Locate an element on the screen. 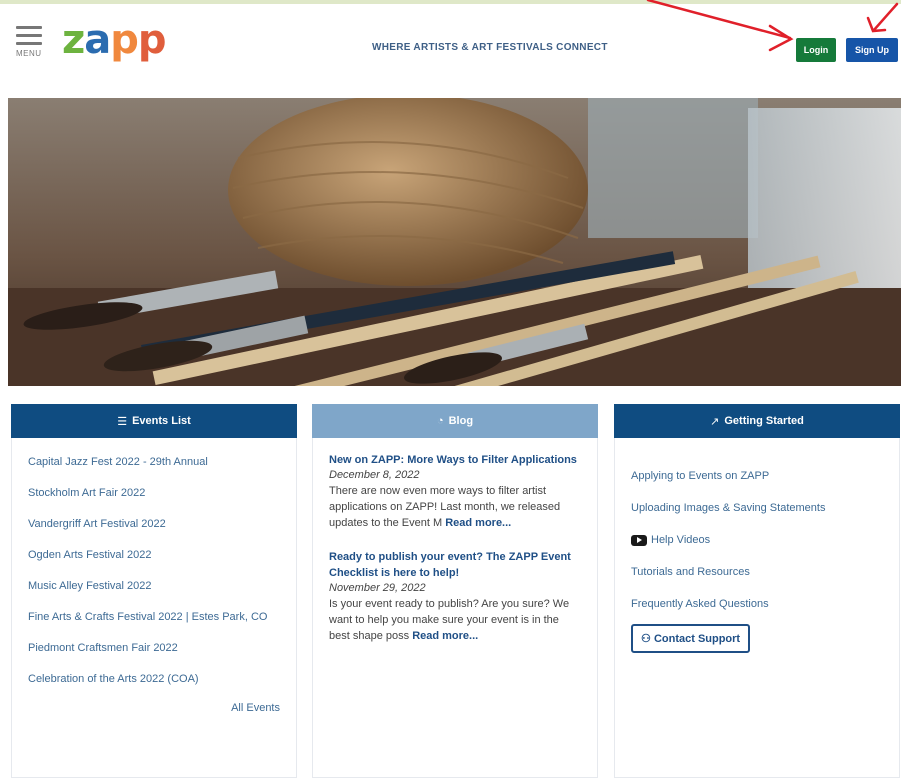 The height and width of the screenshot is (778, 901). event-link: Capital Jazz Fest 2022 - 29th Annual is located at coordinates (154, 462).